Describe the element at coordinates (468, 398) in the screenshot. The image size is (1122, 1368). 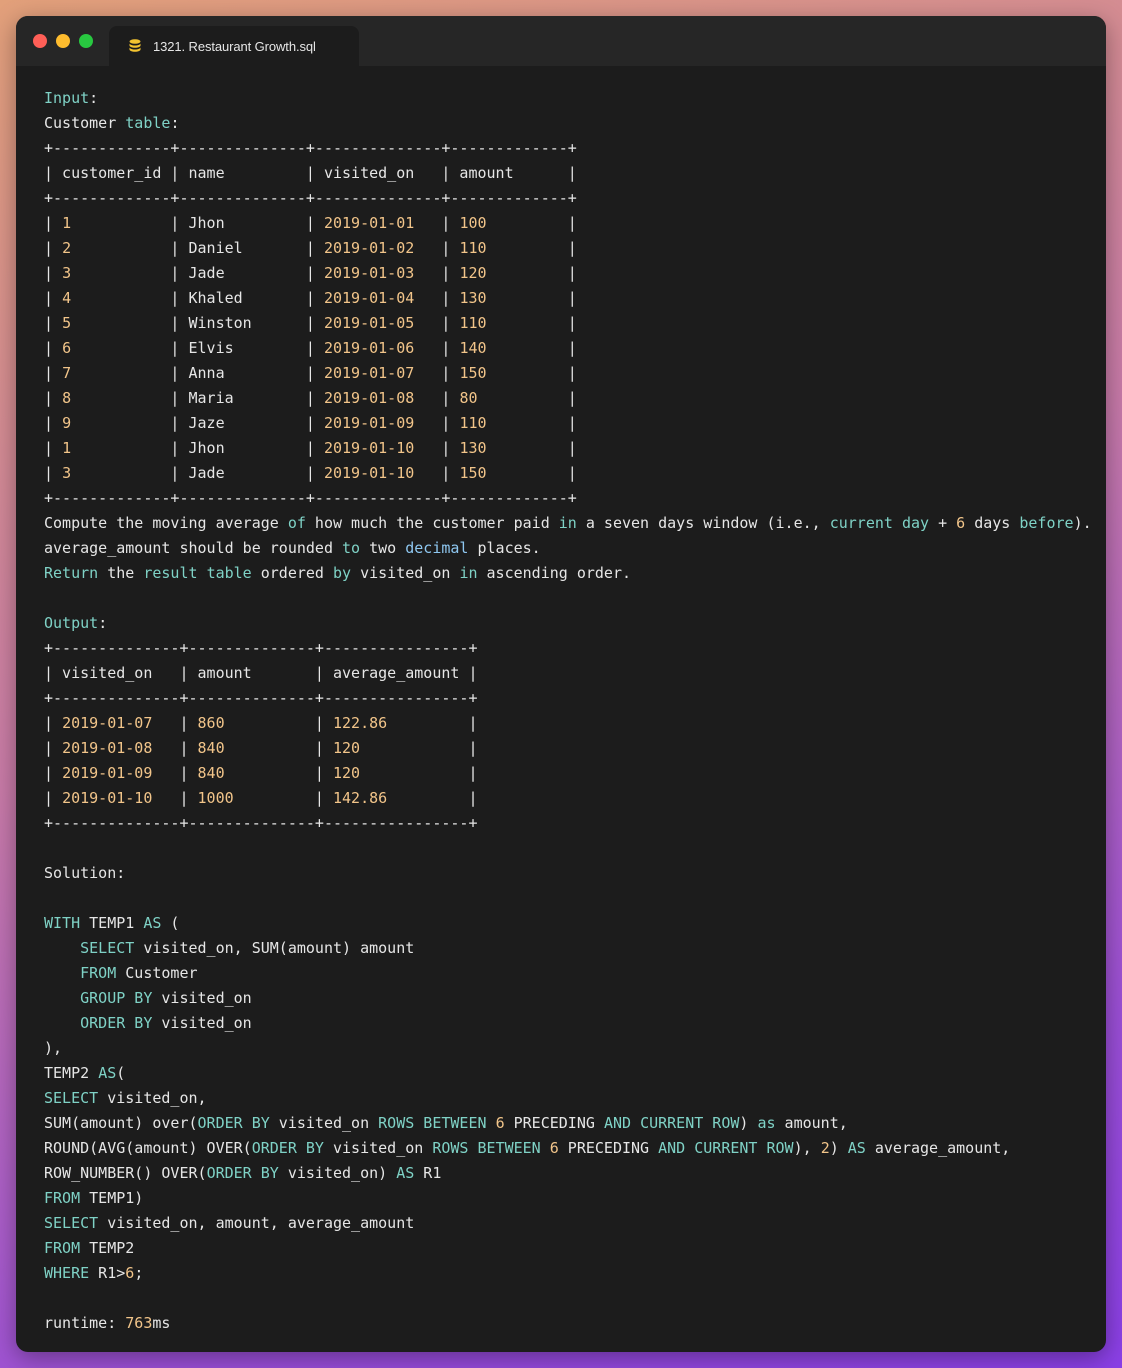
I see `code-number: 80` at that location.